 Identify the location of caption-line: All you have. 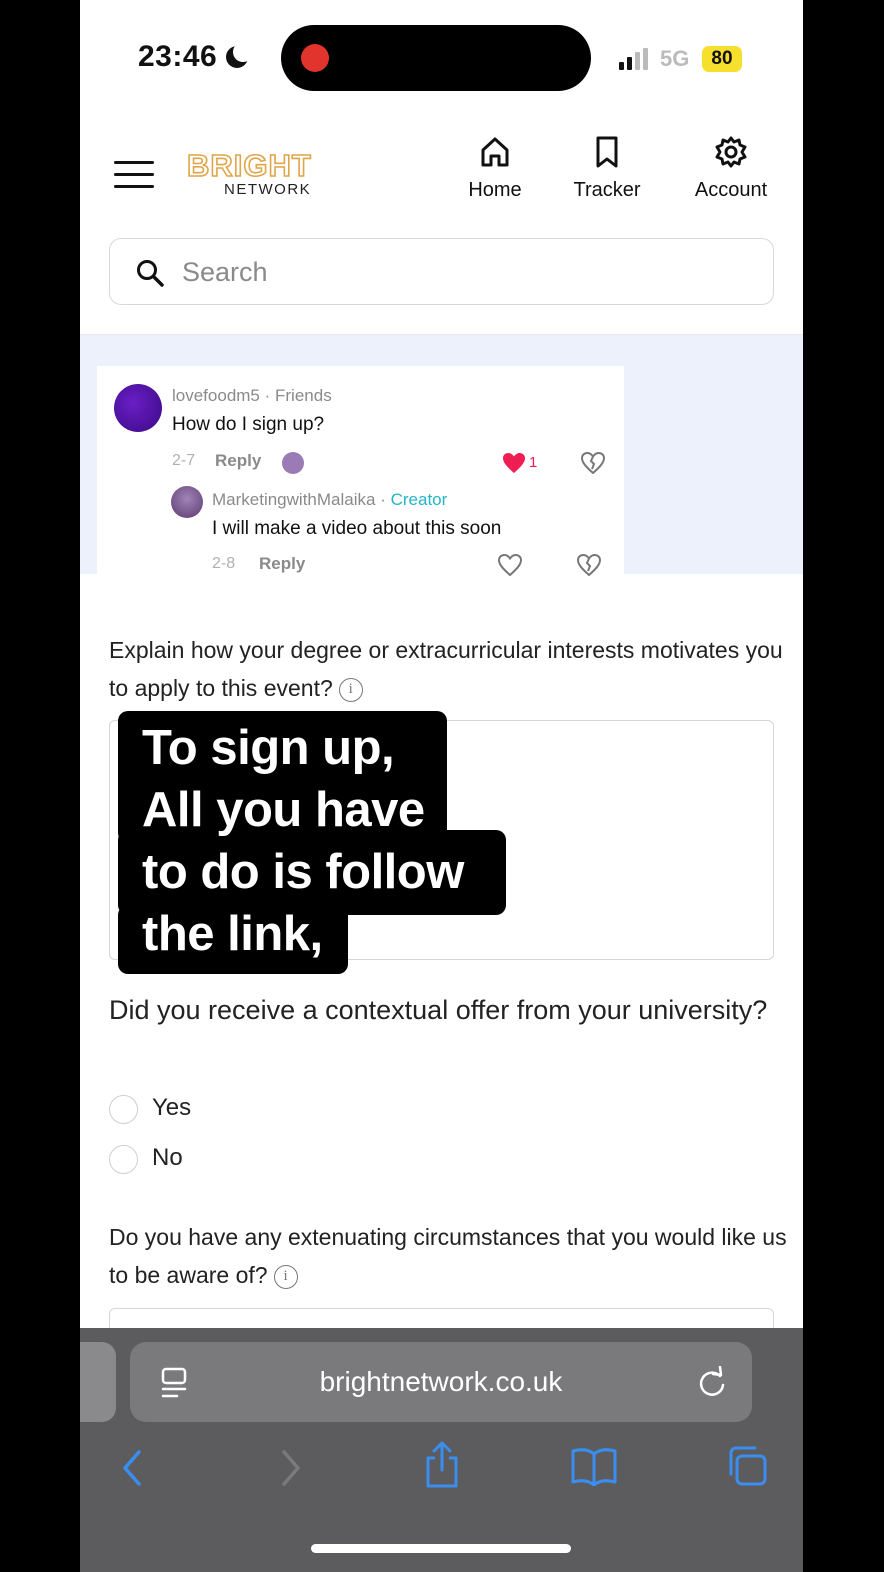
(283, 810).